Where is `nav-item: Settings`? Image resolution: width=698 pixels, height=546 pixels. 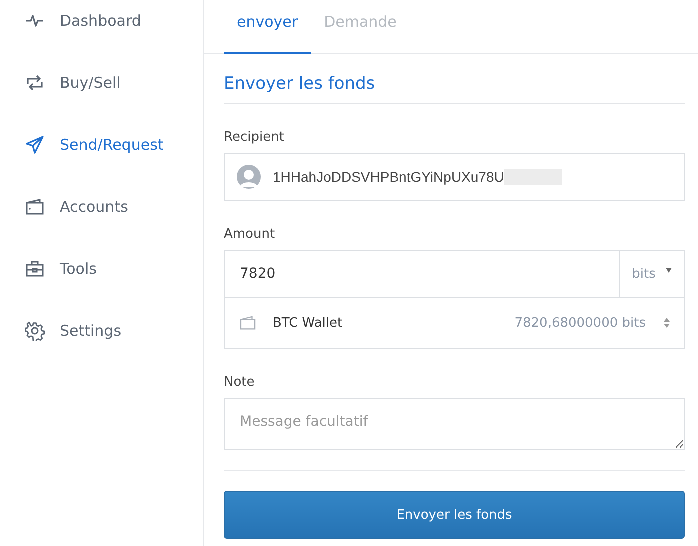
nav-item: Settings is located at coordinates (101, 331).